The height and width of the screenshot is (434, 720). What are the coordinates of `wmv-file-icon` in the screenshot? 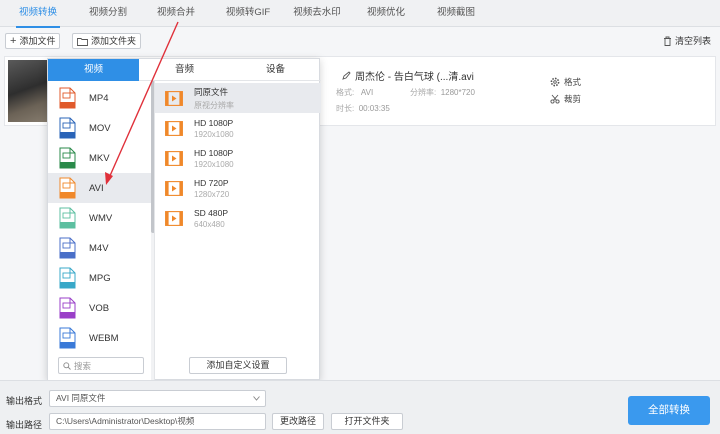 It's located at (67, 218).